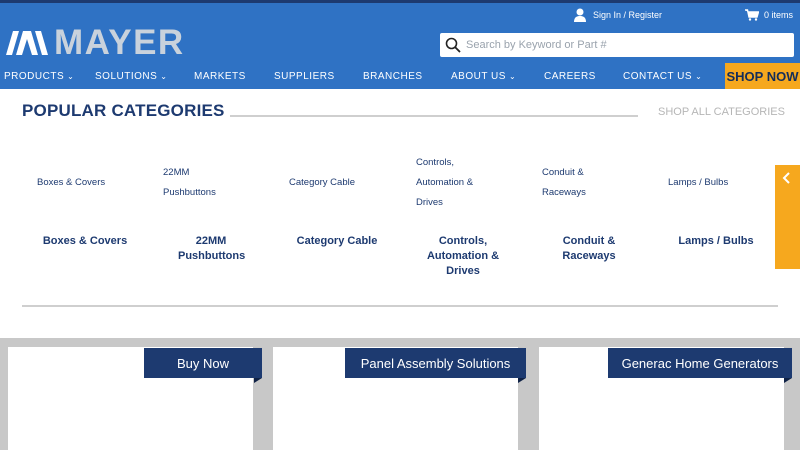 The image size is (800, 450). Describe the element at coordinates (82, 183) in the screenshot. I see `category-image: Boxes & Covers` at that location.